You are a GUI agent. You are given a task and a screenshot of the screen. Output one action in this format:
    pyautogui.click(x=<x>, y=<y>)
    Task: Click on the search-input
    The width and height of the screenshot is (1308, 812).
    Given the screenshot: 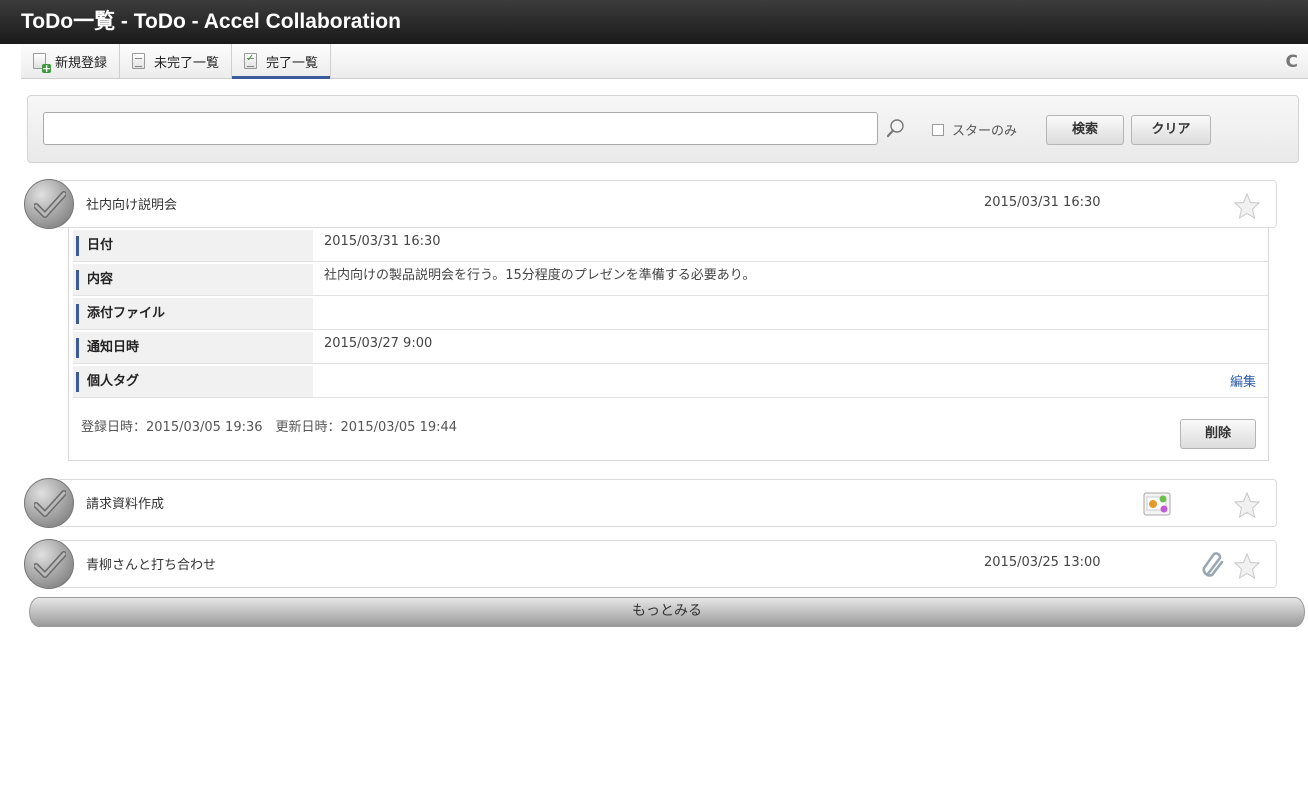 What is the action you would take?
    pyautogui.click(x=460, y=128)
    